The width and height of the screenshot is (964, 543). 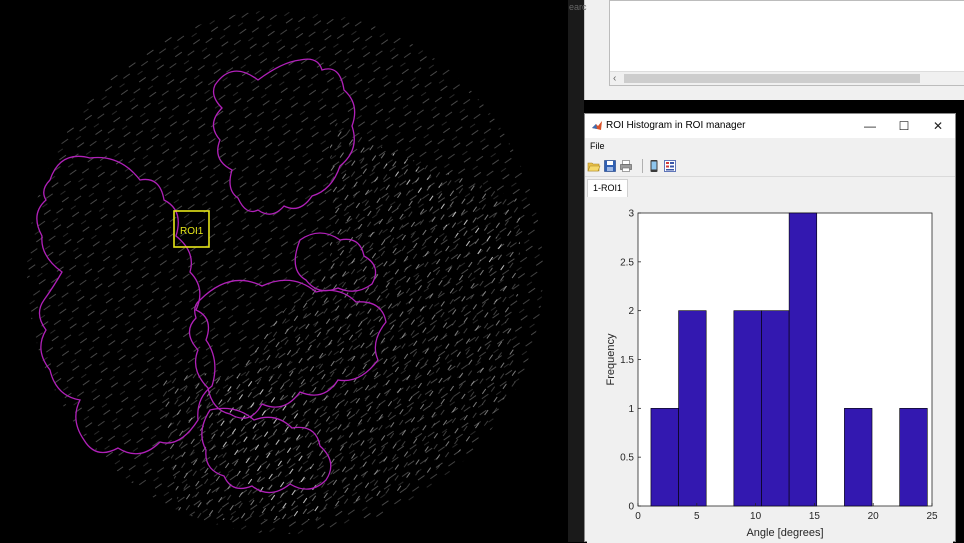 What do you see at coordinates (627, 458) in the screenshot?
I see `y-tick-label: 0.5` at bounding box center [627, 458].